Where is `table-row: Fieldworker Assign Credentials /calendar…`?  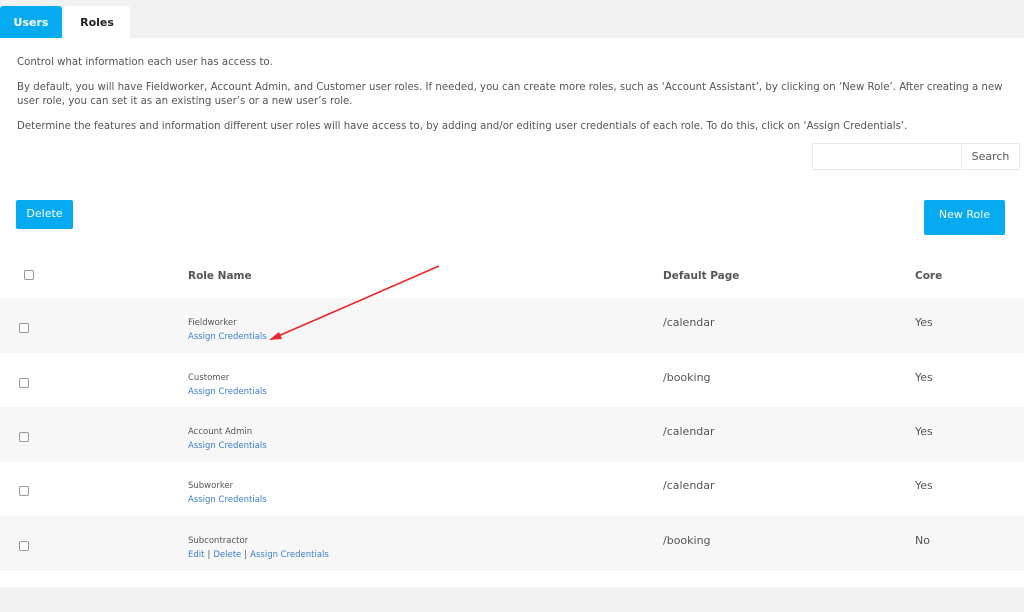 table-row: Fieldworker Assign Credentials /calendar… is located at coordinates (512, 325).